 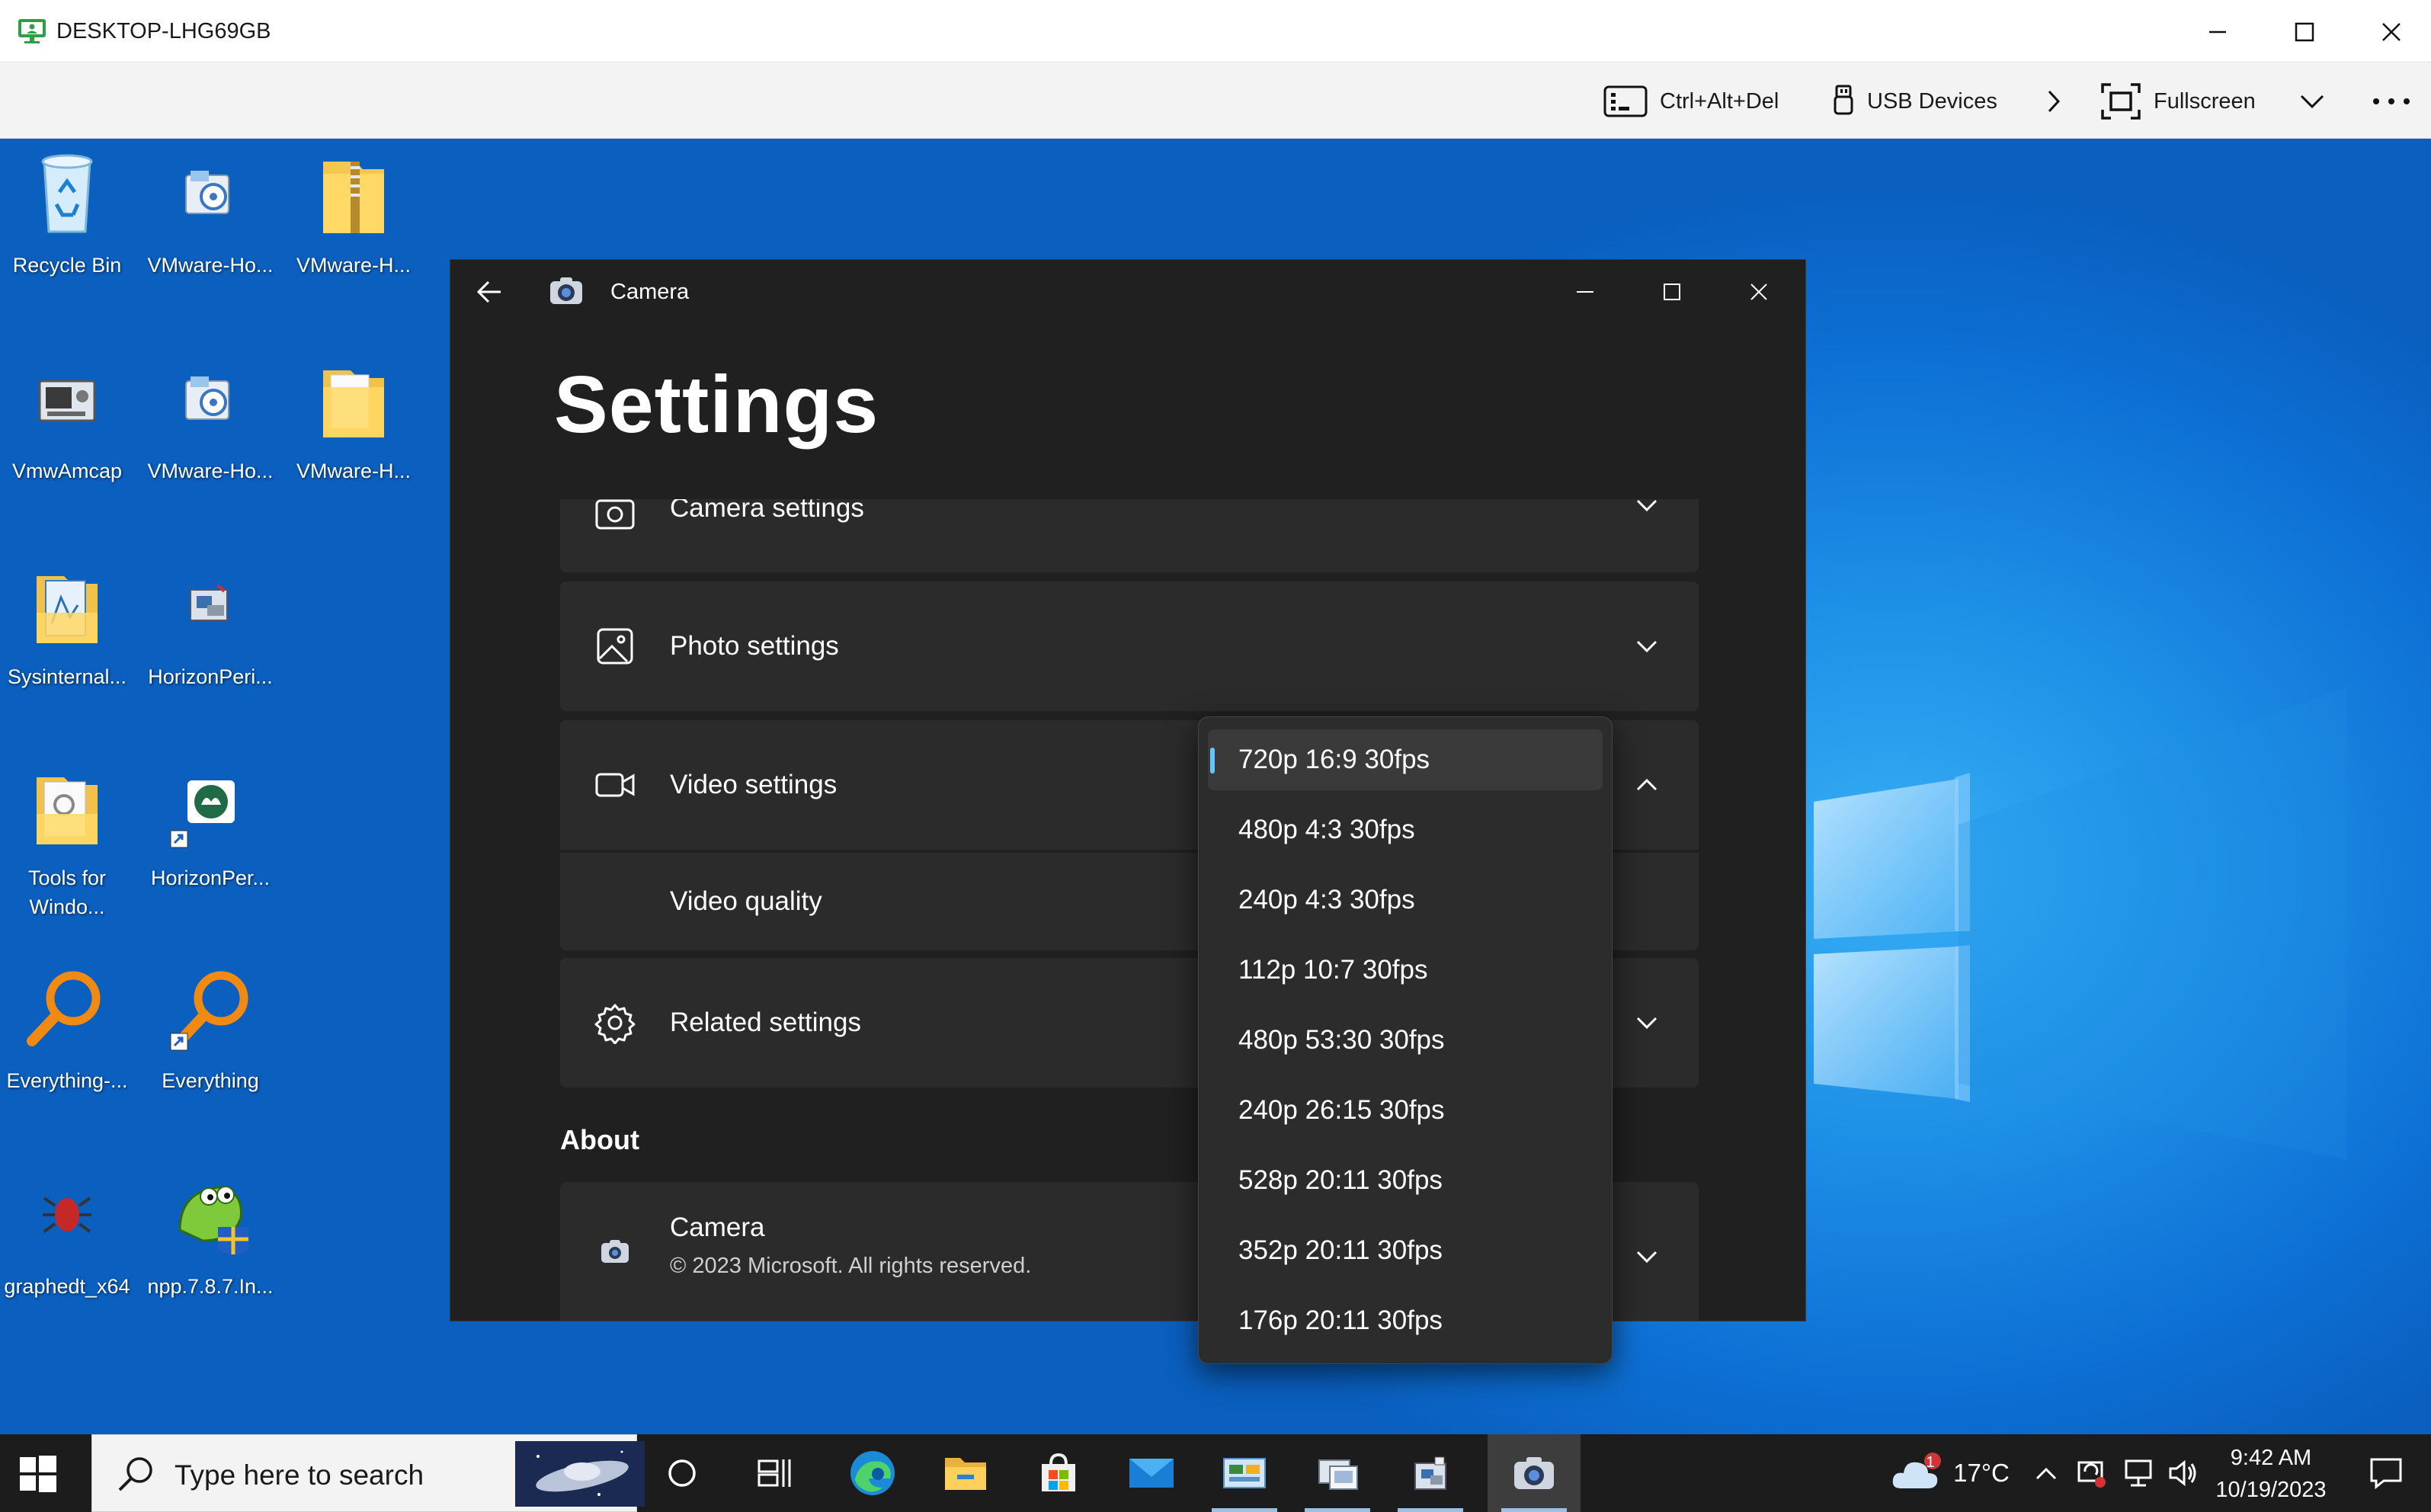 I want to click on camera-maximize-button, so click(x=1672, y=292).